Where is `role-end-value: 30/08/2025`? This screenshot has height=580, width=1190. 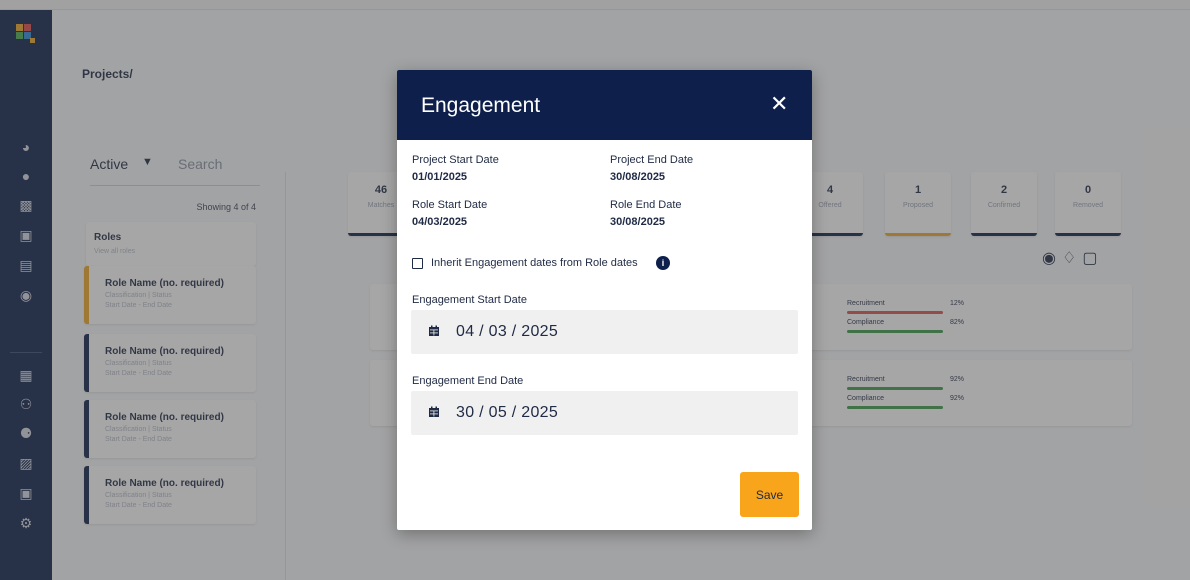
role-end-value: 30/08/2025 is located at coordinates (638, 222).